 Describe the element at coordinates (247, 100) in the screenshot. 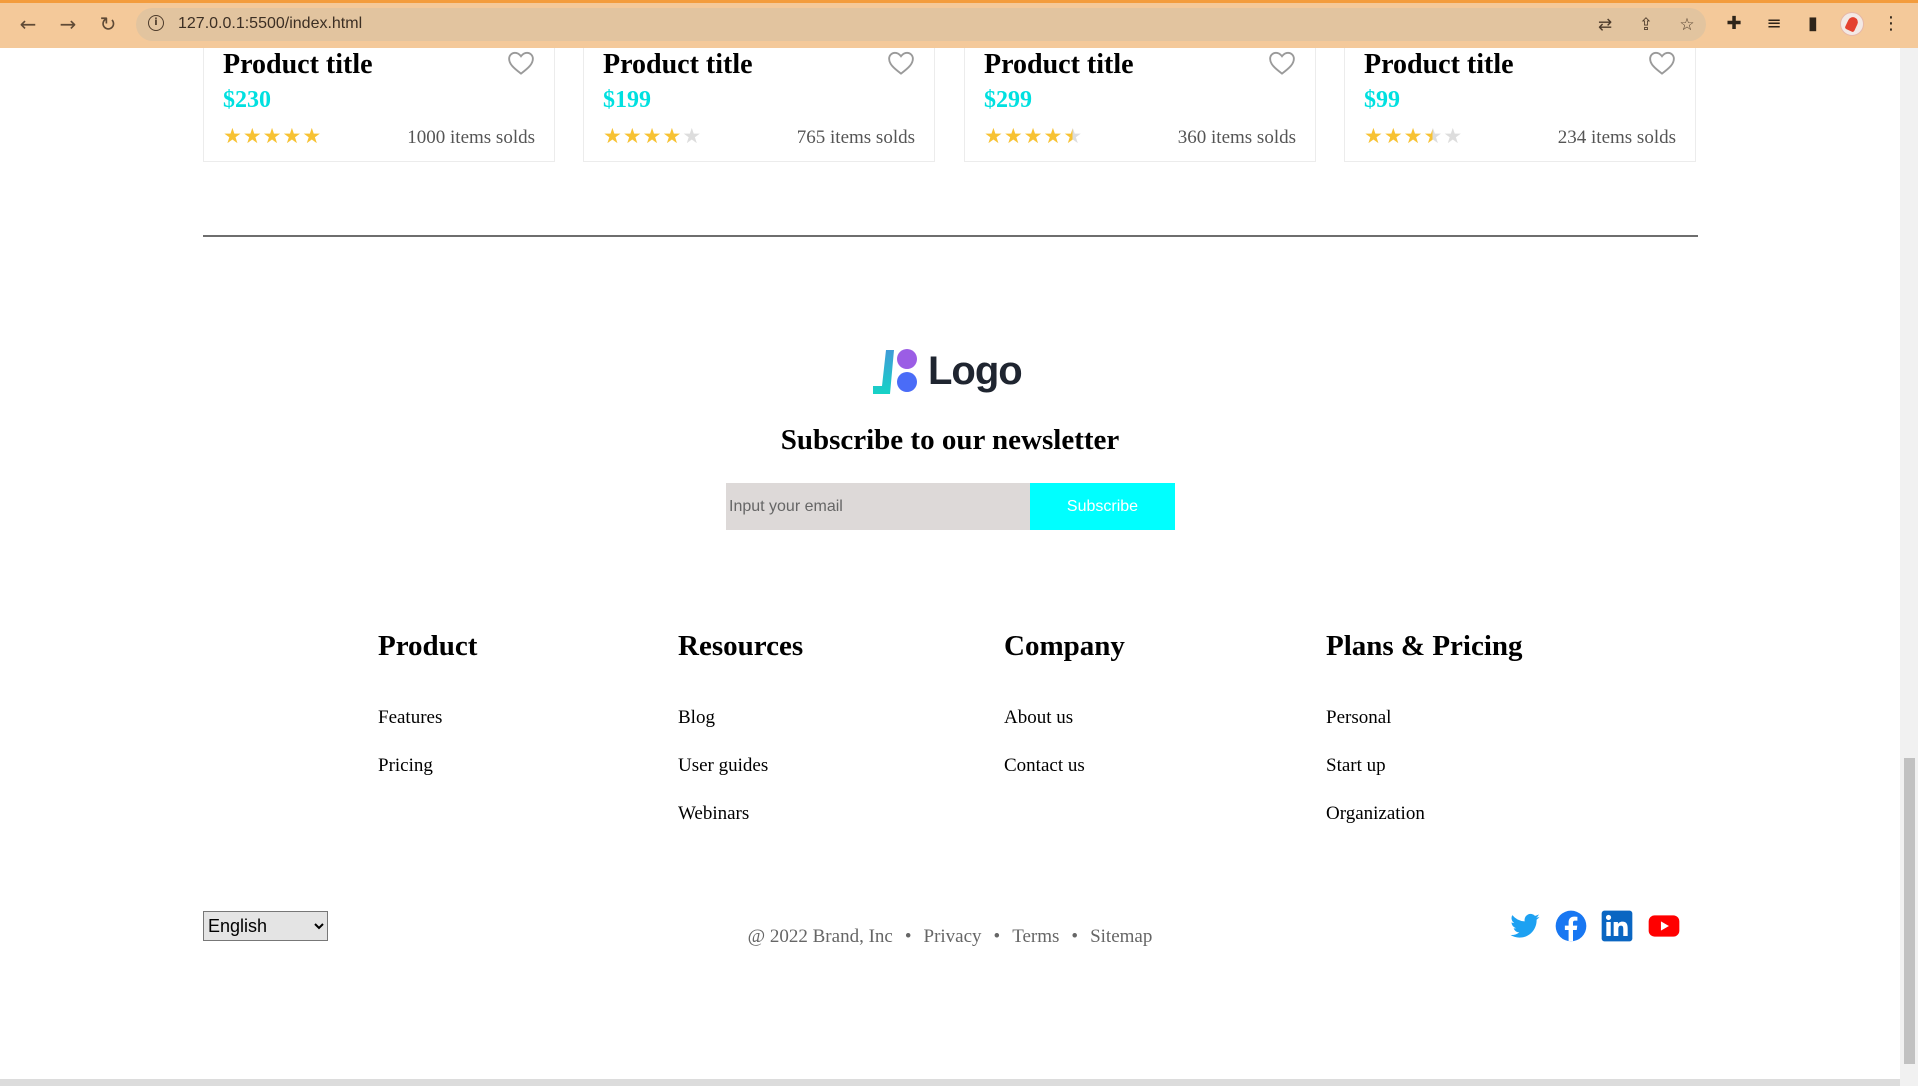

I see `product-price: $230` at that location.